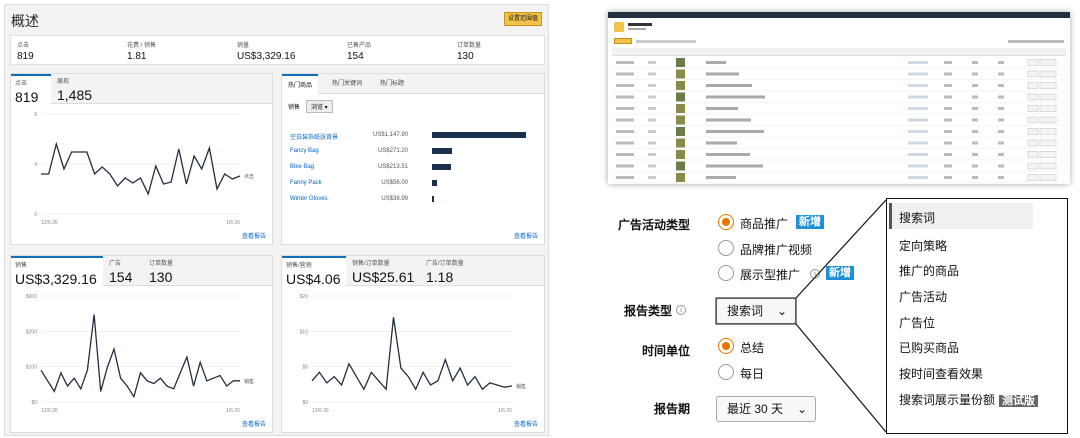 Image resolution: width=1080 pixels, height=438 pixels. Describe the element at coordinates (770, 274) in the screenshot. I see `campaign-type-option: 展示型推广` at that location.